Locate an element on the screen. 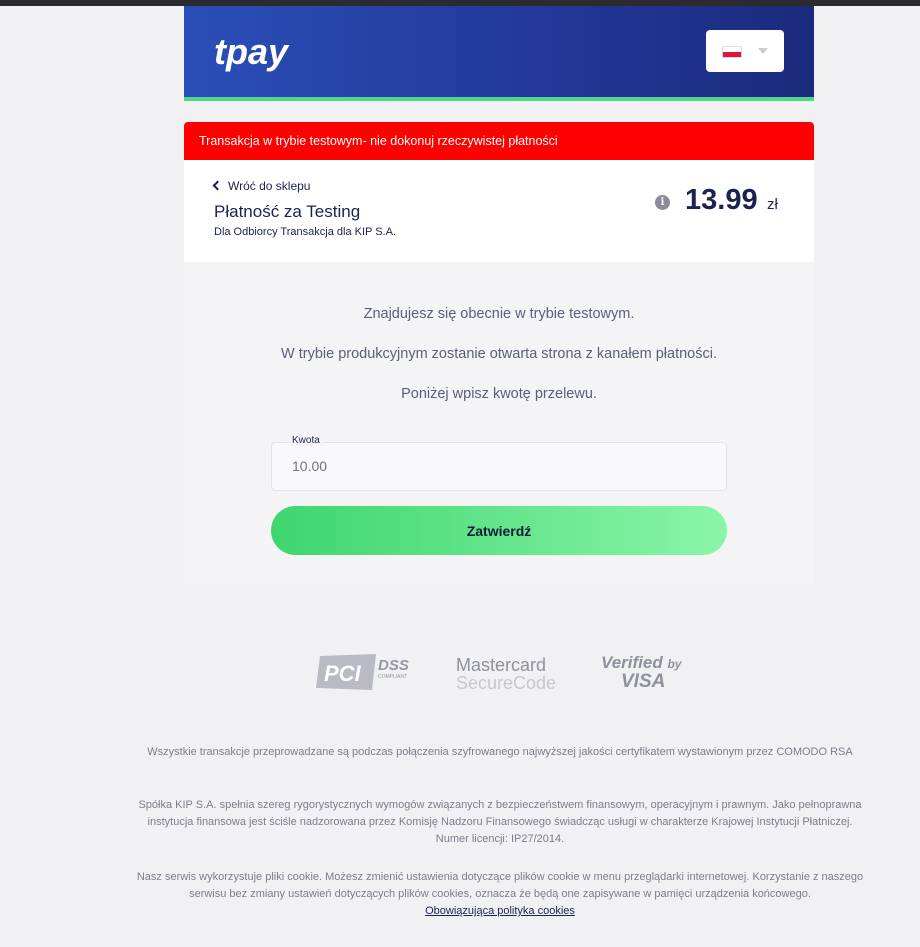  mastercard-securecode-logo: Mastercard SecureCode is located at coordinates (506, 674).